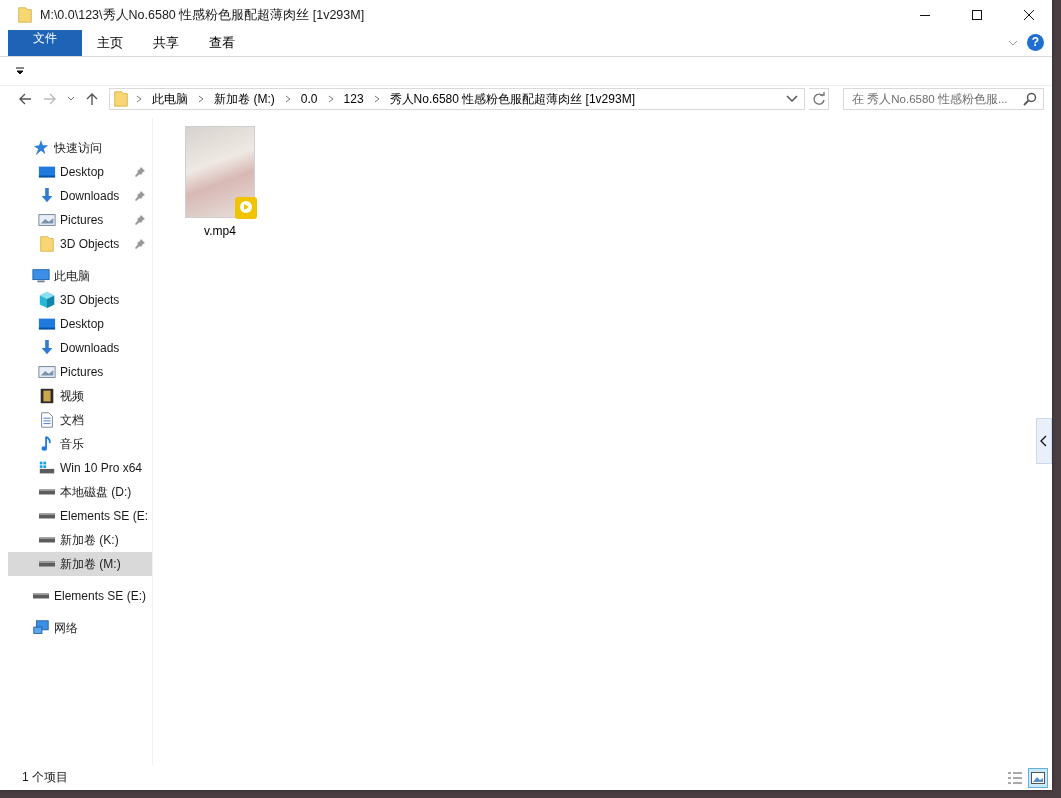  Describe the element at coordinates (80, 492) in the screenshot. I see `nav-item: 本地磁盘 (D:)` at that location.